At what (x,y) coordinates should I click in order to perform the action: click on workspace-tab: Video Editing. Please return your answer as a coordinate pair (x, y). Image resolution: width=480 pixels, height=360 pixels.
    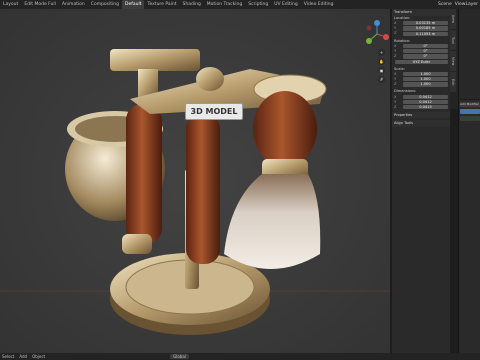
    Looking at the image, I should click on (319, 4).